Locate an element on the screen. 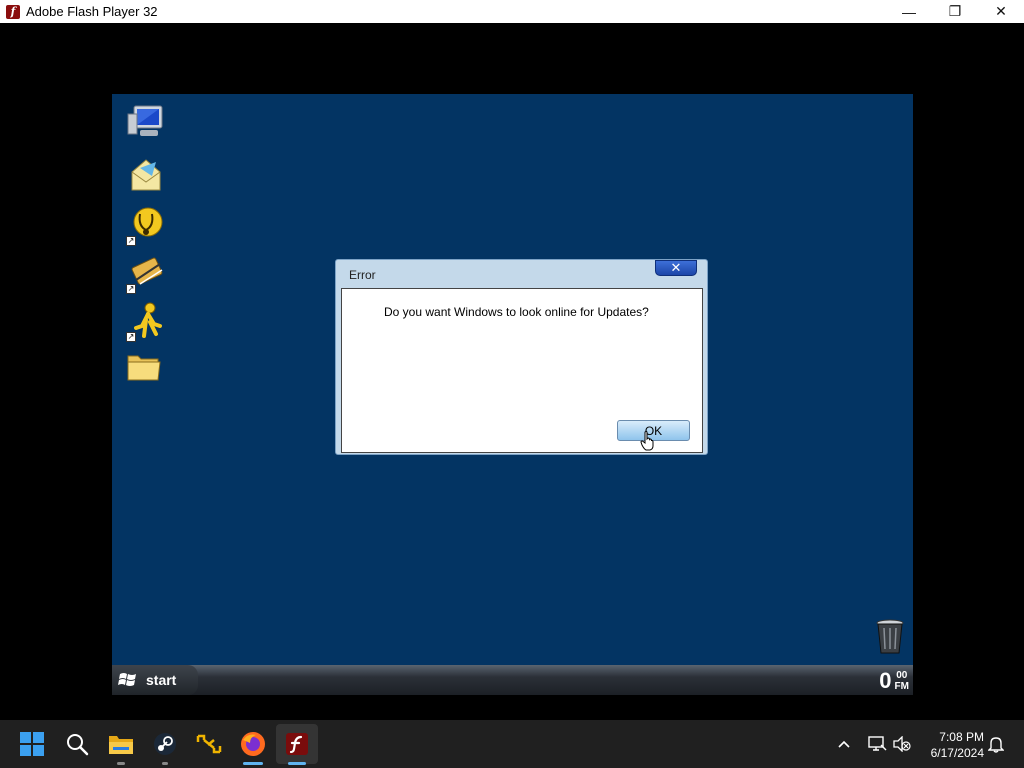 Image resolution: width=1024 pixels, height=768 pixels. maximize-button: ❐ is located at coordinates (955, 11).